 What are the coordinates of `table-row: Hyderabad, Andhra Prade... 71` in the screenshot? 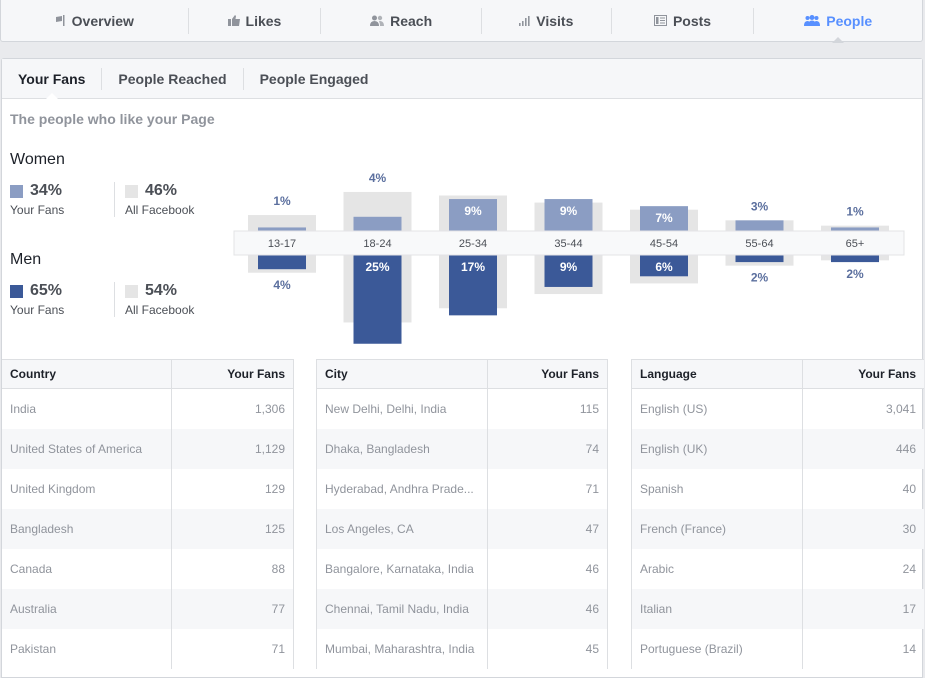 It's located at (462, 489).